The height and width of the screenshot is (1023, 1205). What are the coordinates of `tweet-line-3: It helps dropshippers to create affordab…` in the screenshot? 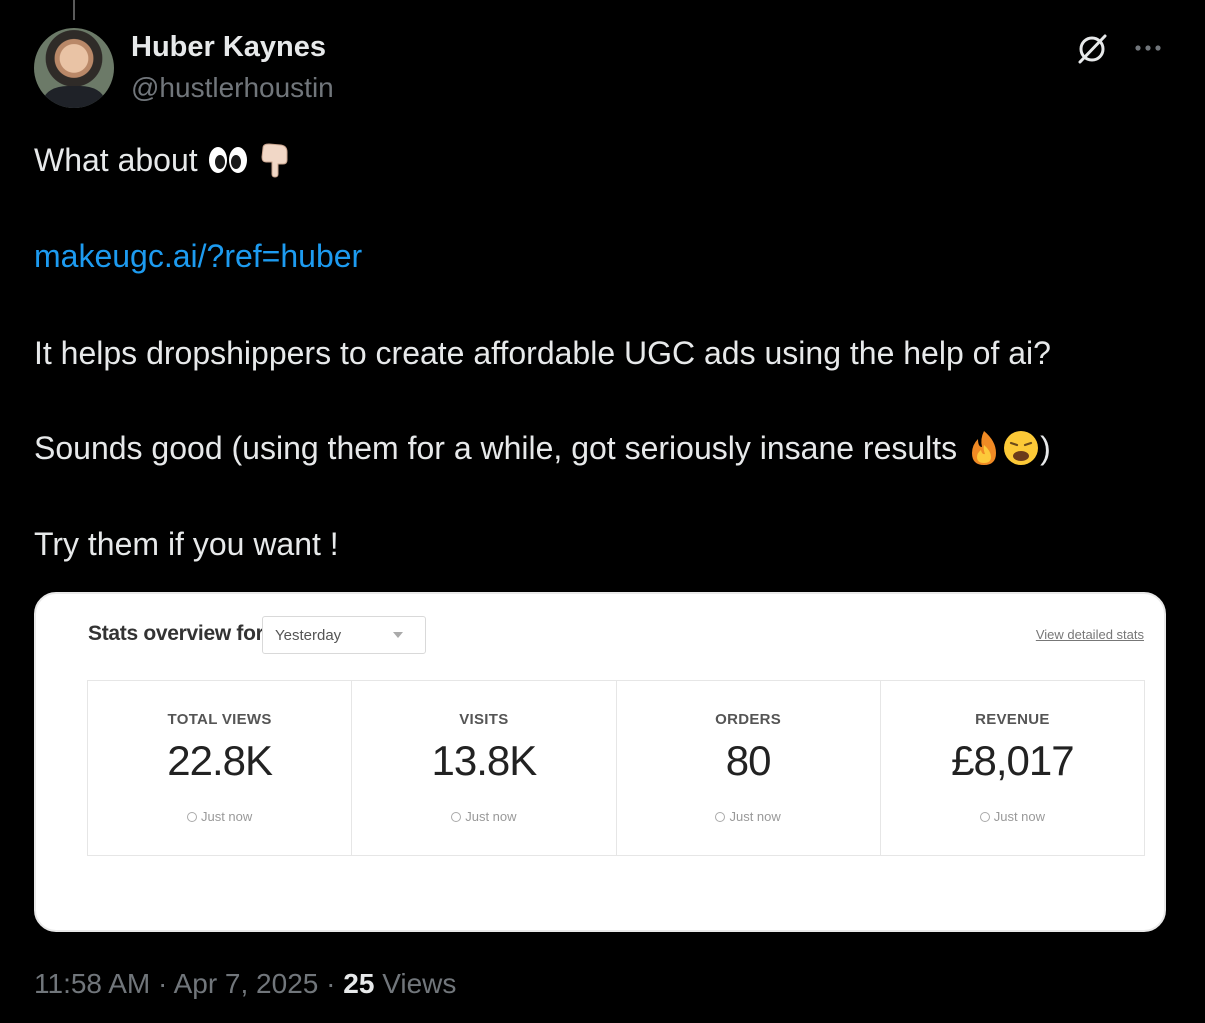 It's located at (542, 353).